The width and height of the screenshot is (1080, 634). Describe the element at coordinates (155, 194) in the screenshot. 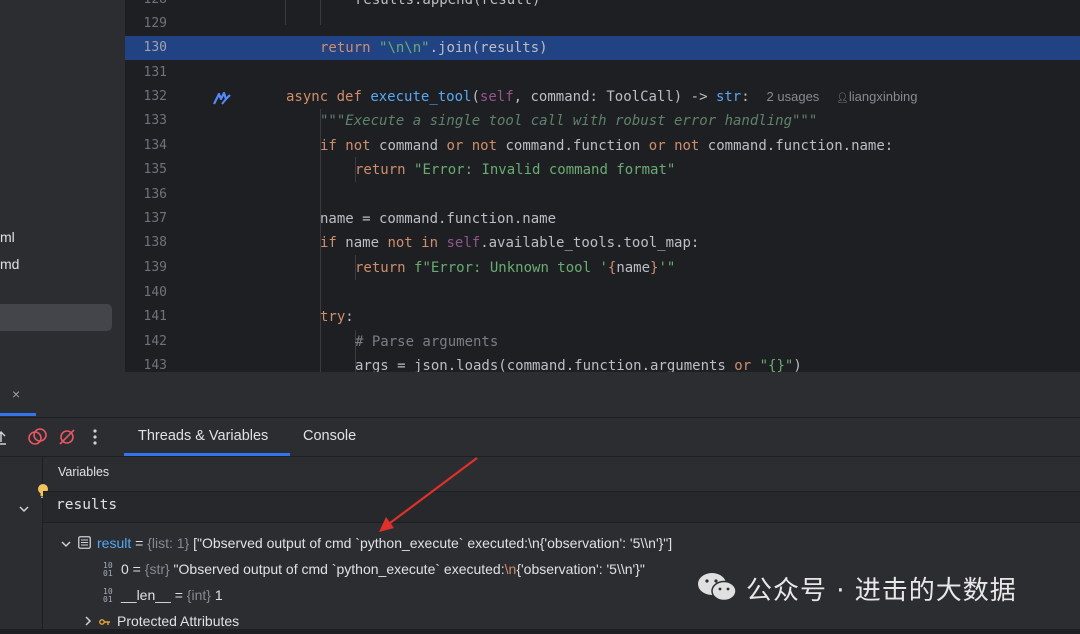

I see `line-number: 136` at that location.